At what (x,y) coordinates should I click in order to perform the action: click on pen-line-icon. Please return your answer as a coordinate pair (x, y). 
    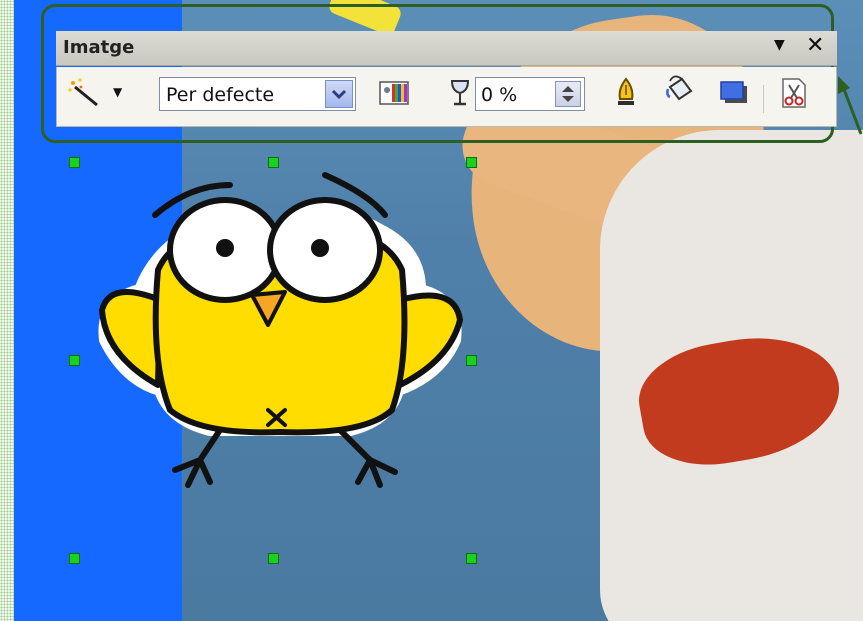
    Looking at the image, I should click on (626, 93).